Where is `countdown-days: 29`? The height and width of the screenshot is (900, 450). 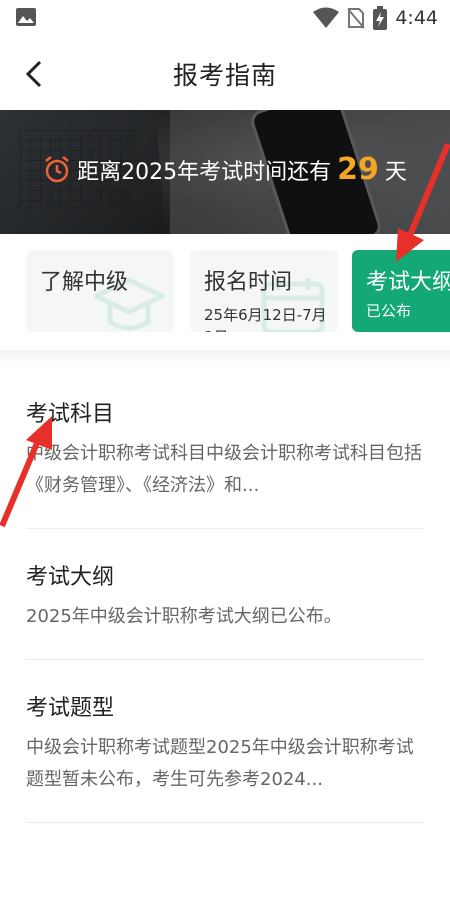 countdown-days: 29 is located at coordinates (358, 169).